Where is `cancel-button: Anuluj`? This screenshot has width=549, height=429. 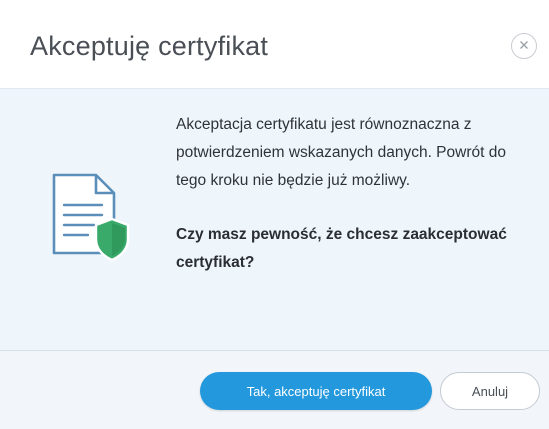
cancel-button: Anuluj is located at coordinates (490, 391).